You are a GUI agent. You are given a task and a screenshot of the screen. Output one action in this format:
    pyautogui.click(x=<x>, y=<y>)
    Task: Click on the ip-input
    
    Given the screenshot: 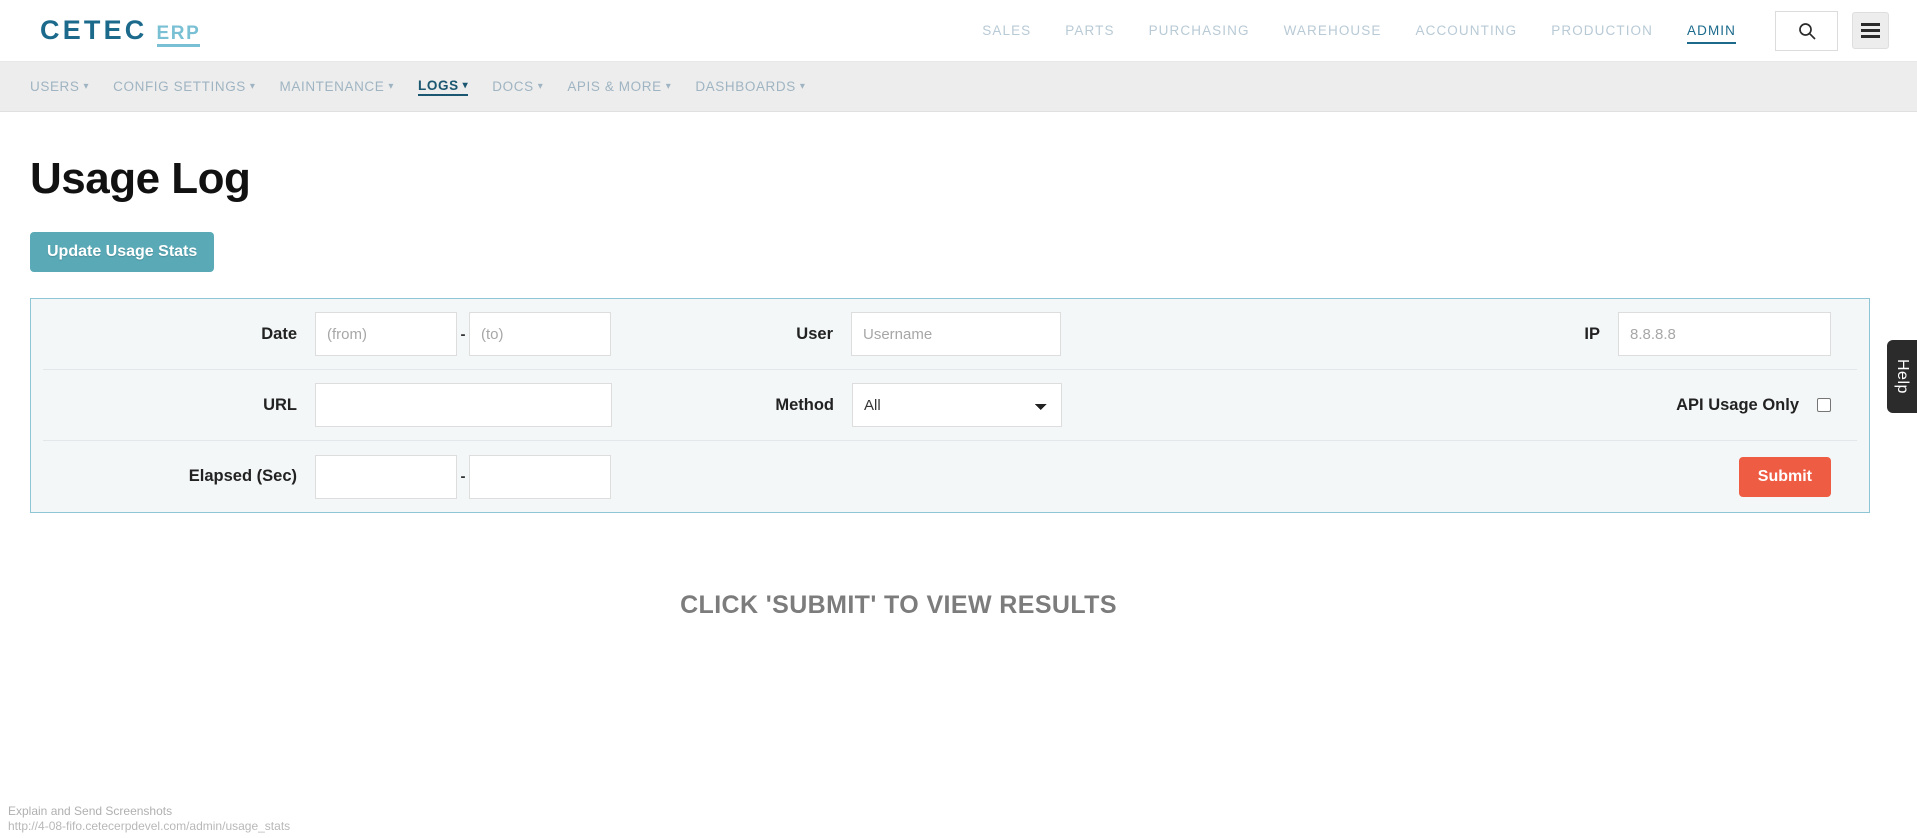 What is the action you would take?
    pyautogui.click(x=1724, y=334)
    